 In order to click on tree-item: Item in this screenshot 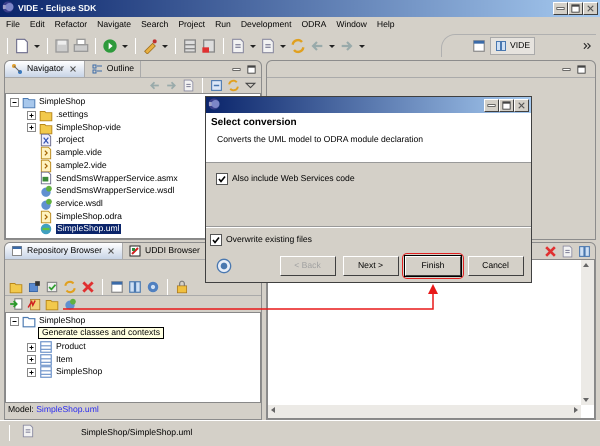, I will do `click(64, 359)`.